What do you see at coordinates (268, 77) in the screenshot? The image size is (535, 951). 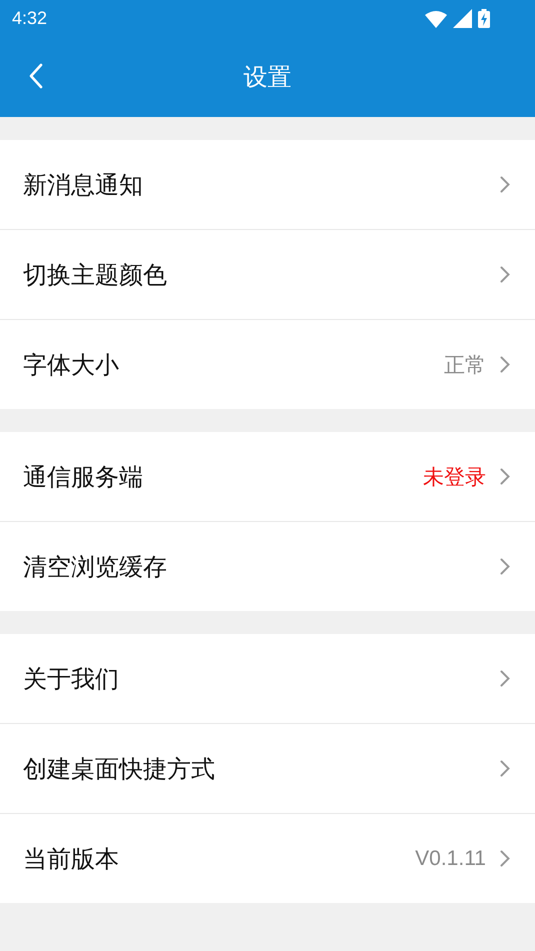 I see `page-title: 设置` at bounding box center [268, 77].